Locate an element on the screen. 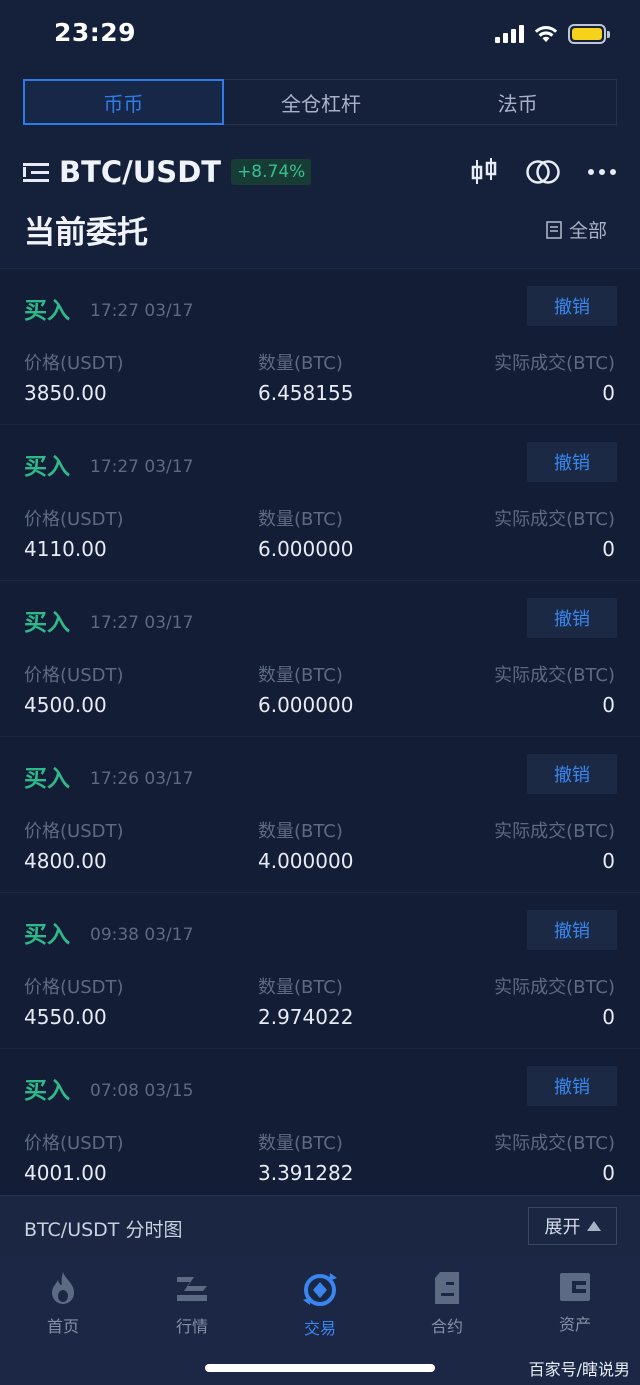 This screenshot has height=1385, width=640. watermark: 百家号/瞎说男 is located at coordinates (579, 1369).